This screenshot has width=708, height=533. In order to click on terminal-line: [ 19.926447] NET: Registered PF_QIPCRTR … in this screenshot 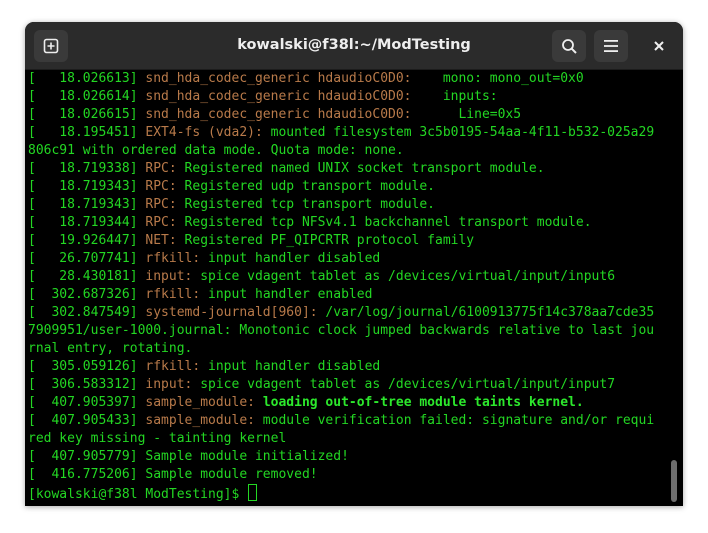, I will do `click(349, 241)`.